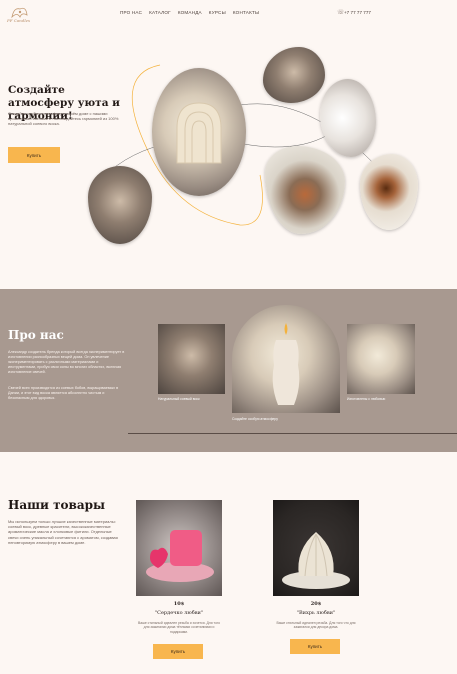 The width and height of the screenshot is (457, 674). Describe the element at coordinates (178, 651) in the screenshot. I see `product-buy-button-1: Купить` at that location.